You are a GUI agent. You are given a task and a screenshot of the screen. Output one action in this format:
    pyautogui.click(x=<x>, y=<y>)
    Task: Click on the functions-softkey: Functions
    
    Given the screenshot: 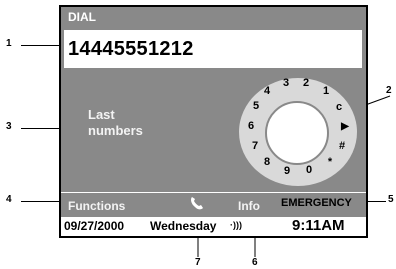 What is the action you would take?
    pyautogui.click(x=96, y=206)
    